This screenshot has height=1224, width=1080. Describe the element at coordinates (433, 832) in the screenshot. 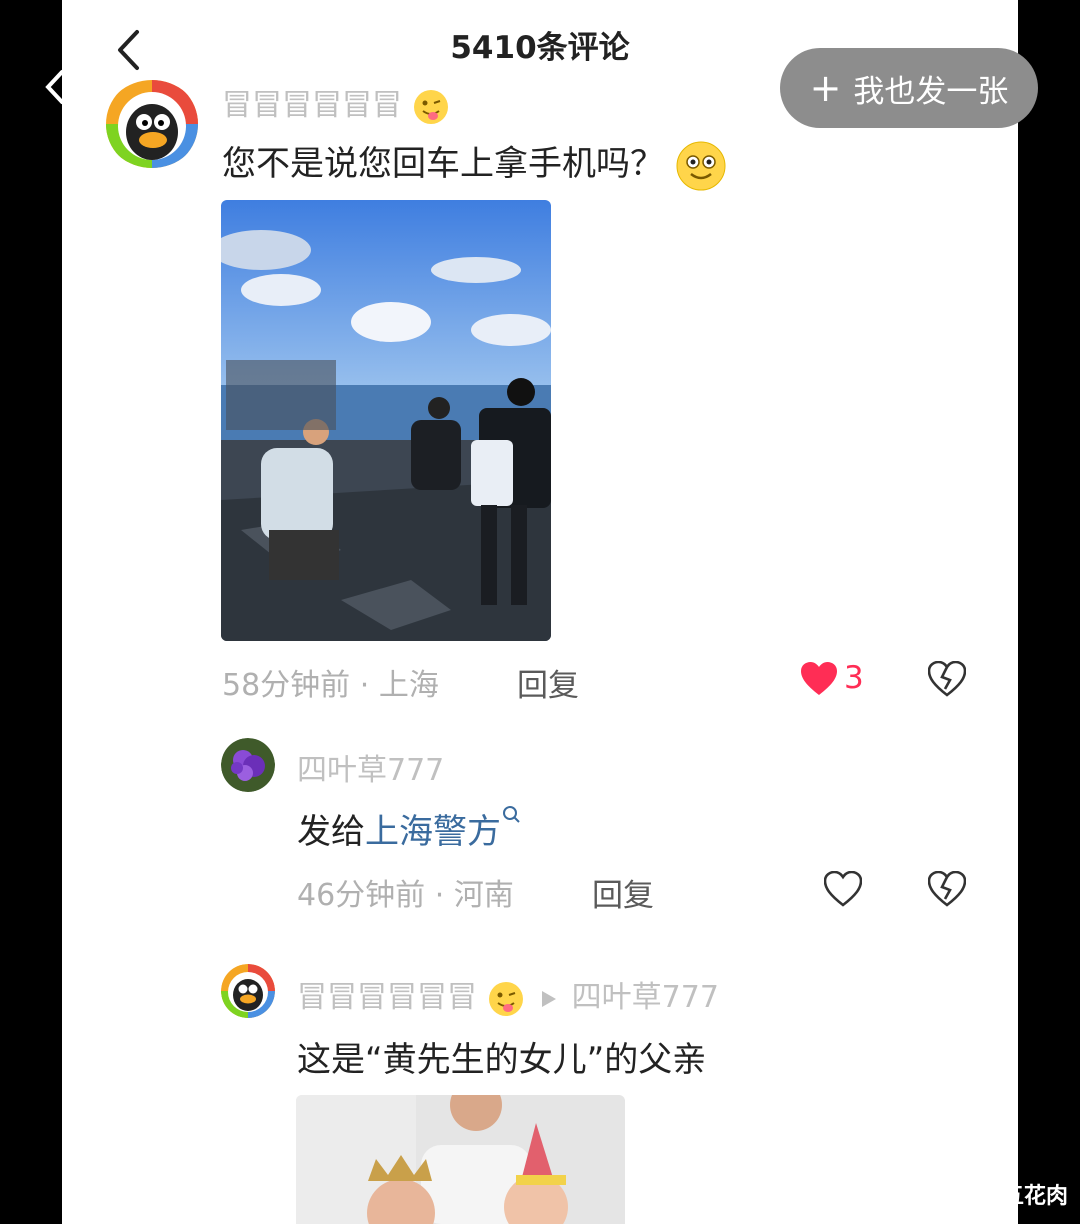

I see `search-link: 上海警方` at that location.